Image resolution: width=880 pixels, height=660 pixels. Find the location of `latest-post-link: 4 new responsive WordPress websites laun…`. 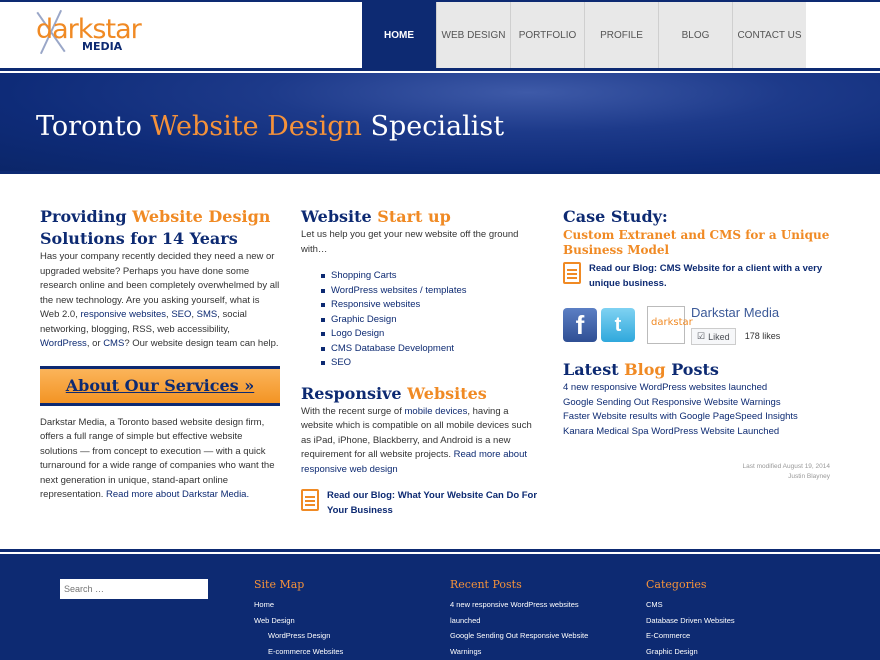

latest-post-link: 4 new responsive WordPress websites laun… is located at coordinates (698, 388).